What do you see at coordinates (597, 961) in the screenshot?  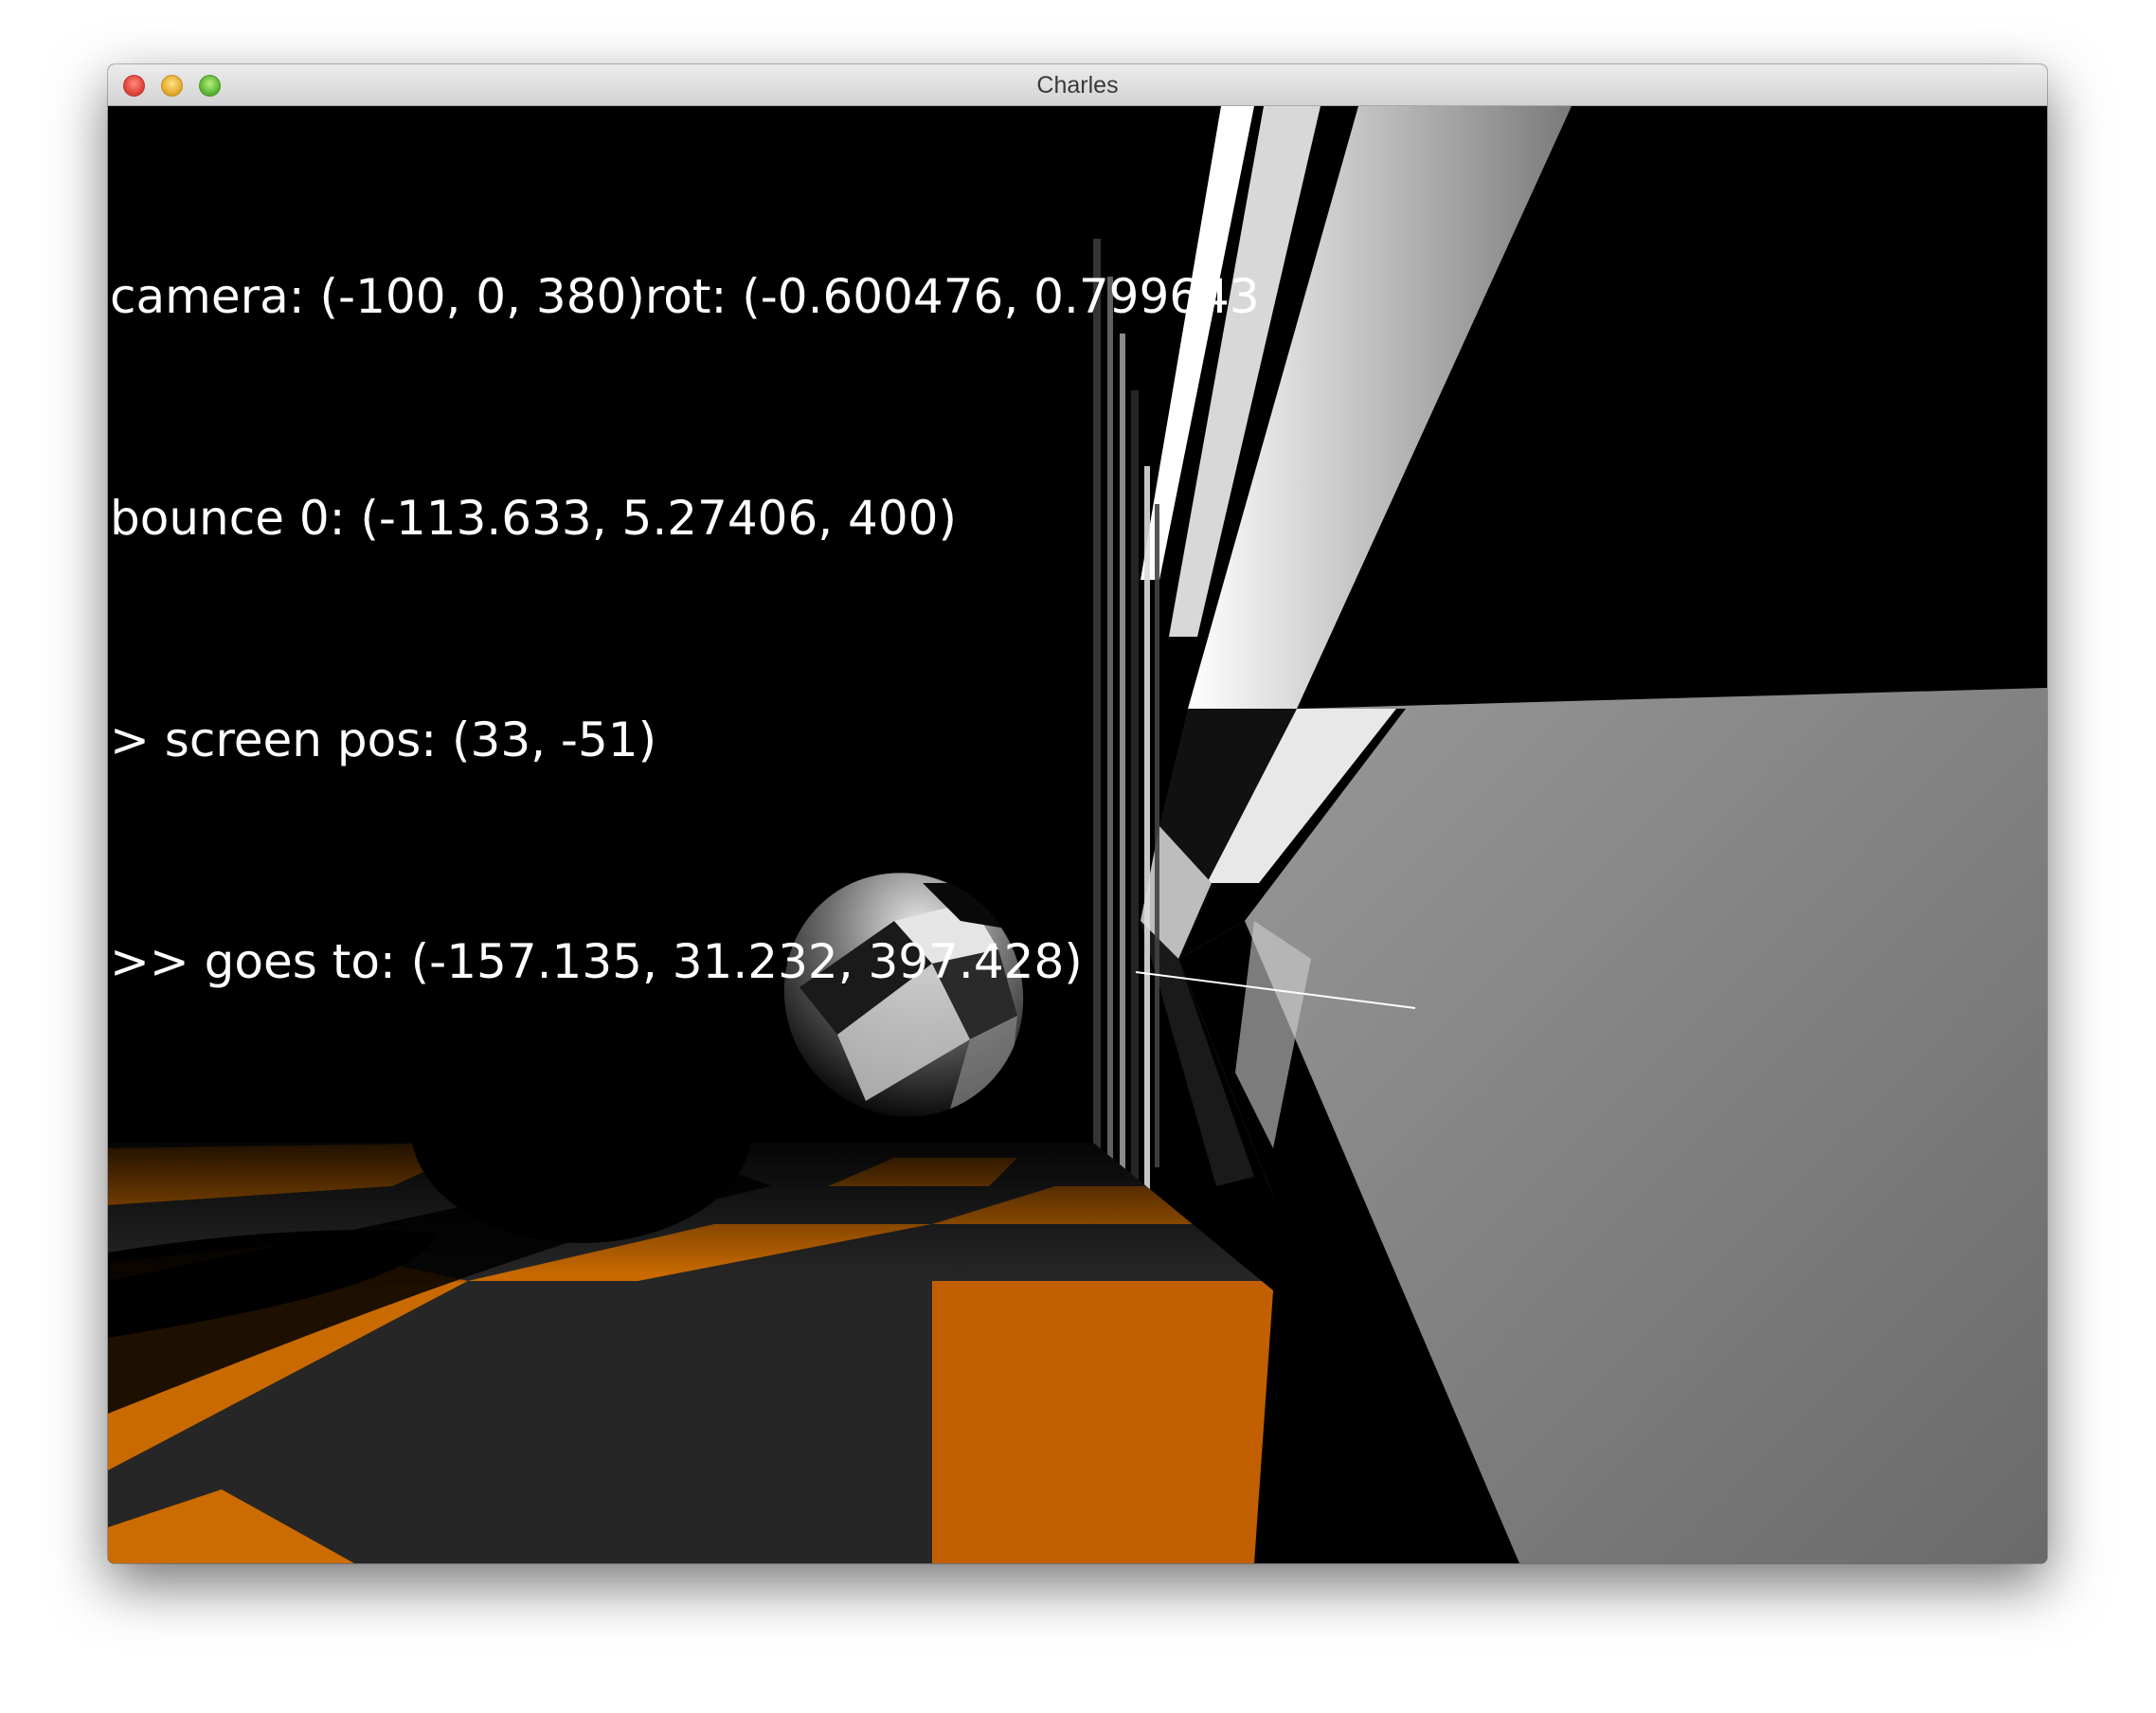 I see `hud-goes-to: >> goes to: (-157.135, 31.232, 397.428)` at bounding box center [597, 961].